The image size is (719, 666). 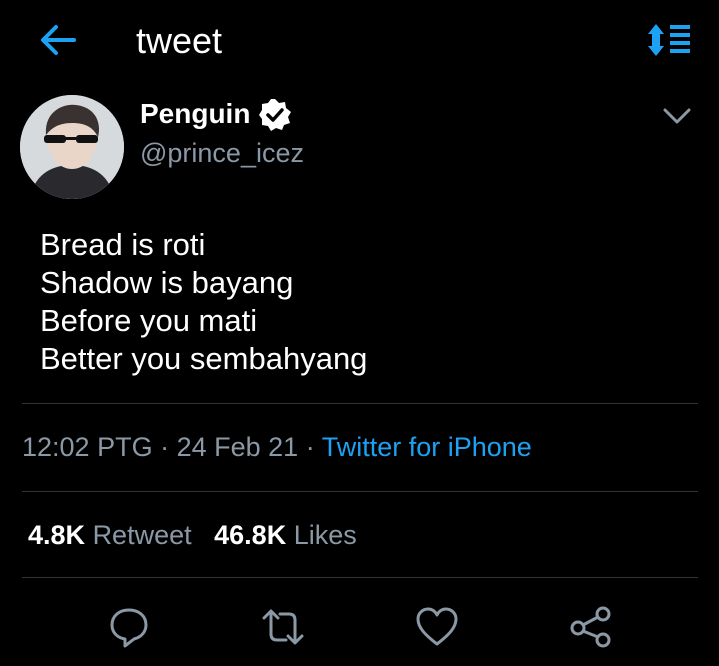 What do you see at coordinates (129, 627) in the screenshot?
I see `reply-icon` at bounding box center [129, 627].